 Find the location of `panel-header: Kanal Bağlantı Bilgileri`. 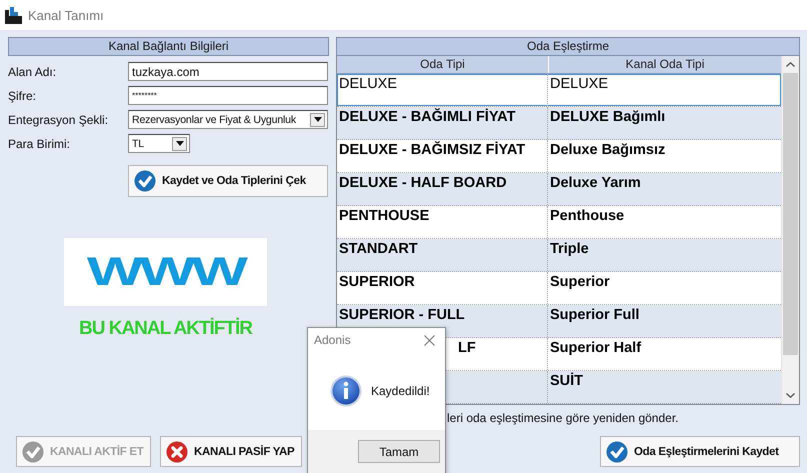

panel-header: Kanal Bağlantı Bilgileri is located at coordinates (168, 46).